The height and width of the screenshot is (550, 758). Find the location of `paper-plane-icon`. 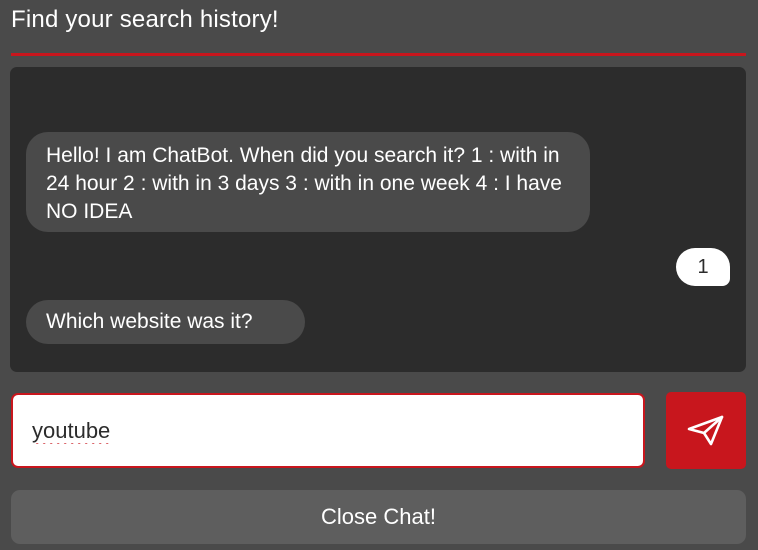

paper-plane-icon is located at coordinates (705, 430).